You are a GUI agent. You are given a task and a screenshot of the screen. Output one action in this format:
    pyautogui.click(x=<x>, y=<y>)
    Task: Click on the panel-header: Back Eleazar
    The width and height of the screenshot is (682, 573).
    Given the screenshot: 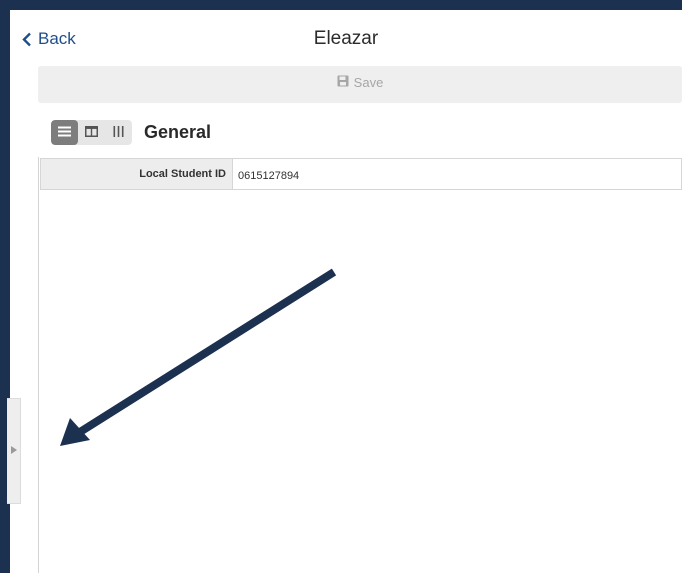 What is the action you would take?
    pyautogui.click(x=346, y=38)
    